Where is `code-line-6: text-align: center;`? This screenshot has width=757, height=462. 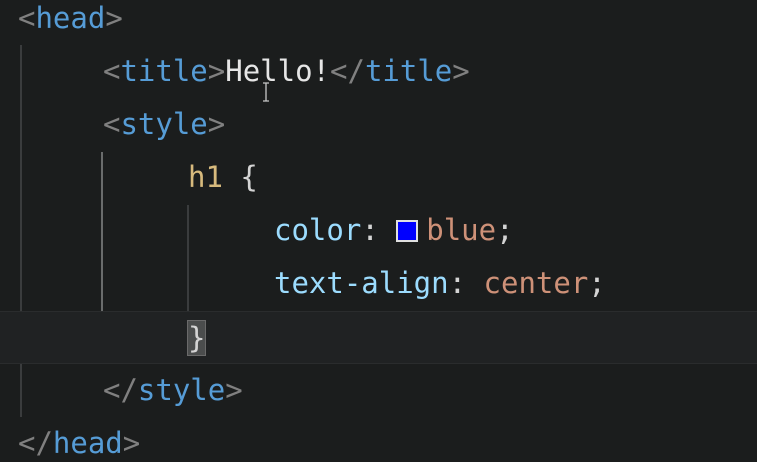
code-line-6: text-align: center; is located at coordinates (440, 283).